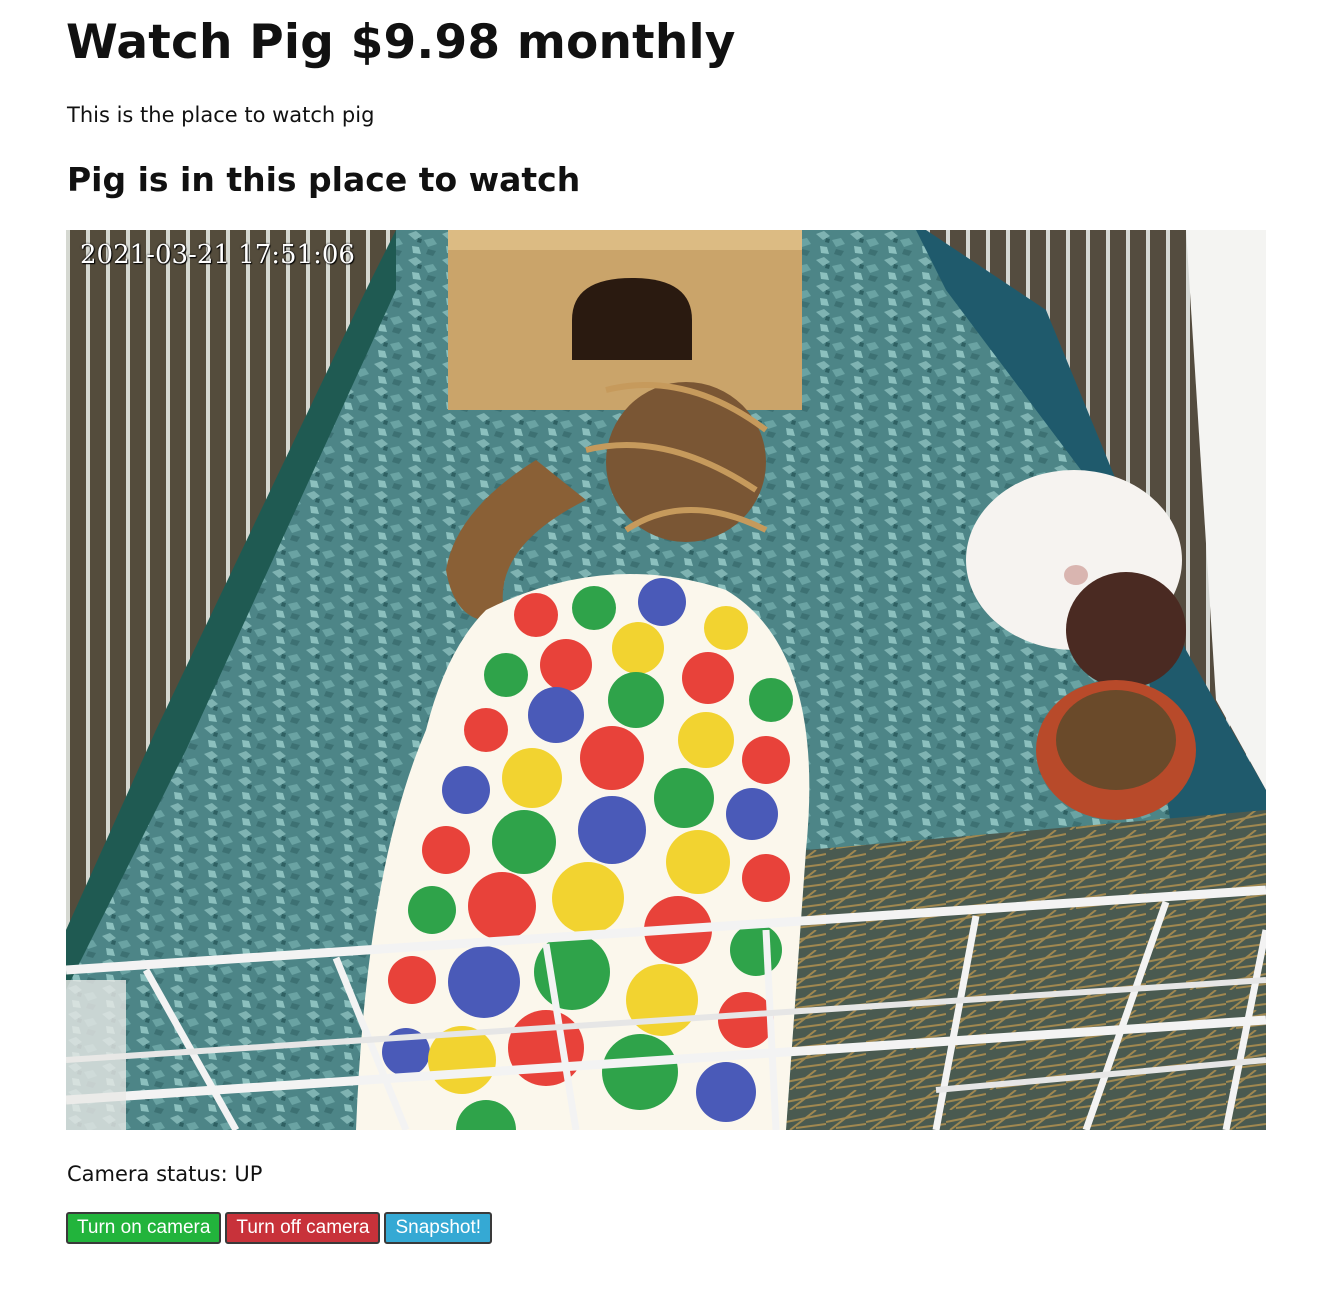  Describe the element at coordinates (217, 255) in the screenshot. I see `camera-timestamp: 2021-03-21 17:51:06` at that location.